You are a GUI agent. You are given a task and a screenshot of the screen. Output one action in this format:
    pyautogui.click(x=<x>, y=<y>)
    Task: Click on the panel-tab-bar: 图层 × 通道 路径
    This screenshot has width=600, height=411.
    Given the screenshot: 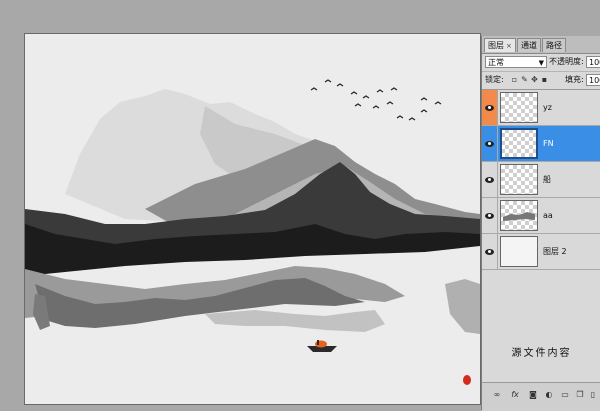 What is the action you would take?
    pyautogui.click(x=541, y=45)
    